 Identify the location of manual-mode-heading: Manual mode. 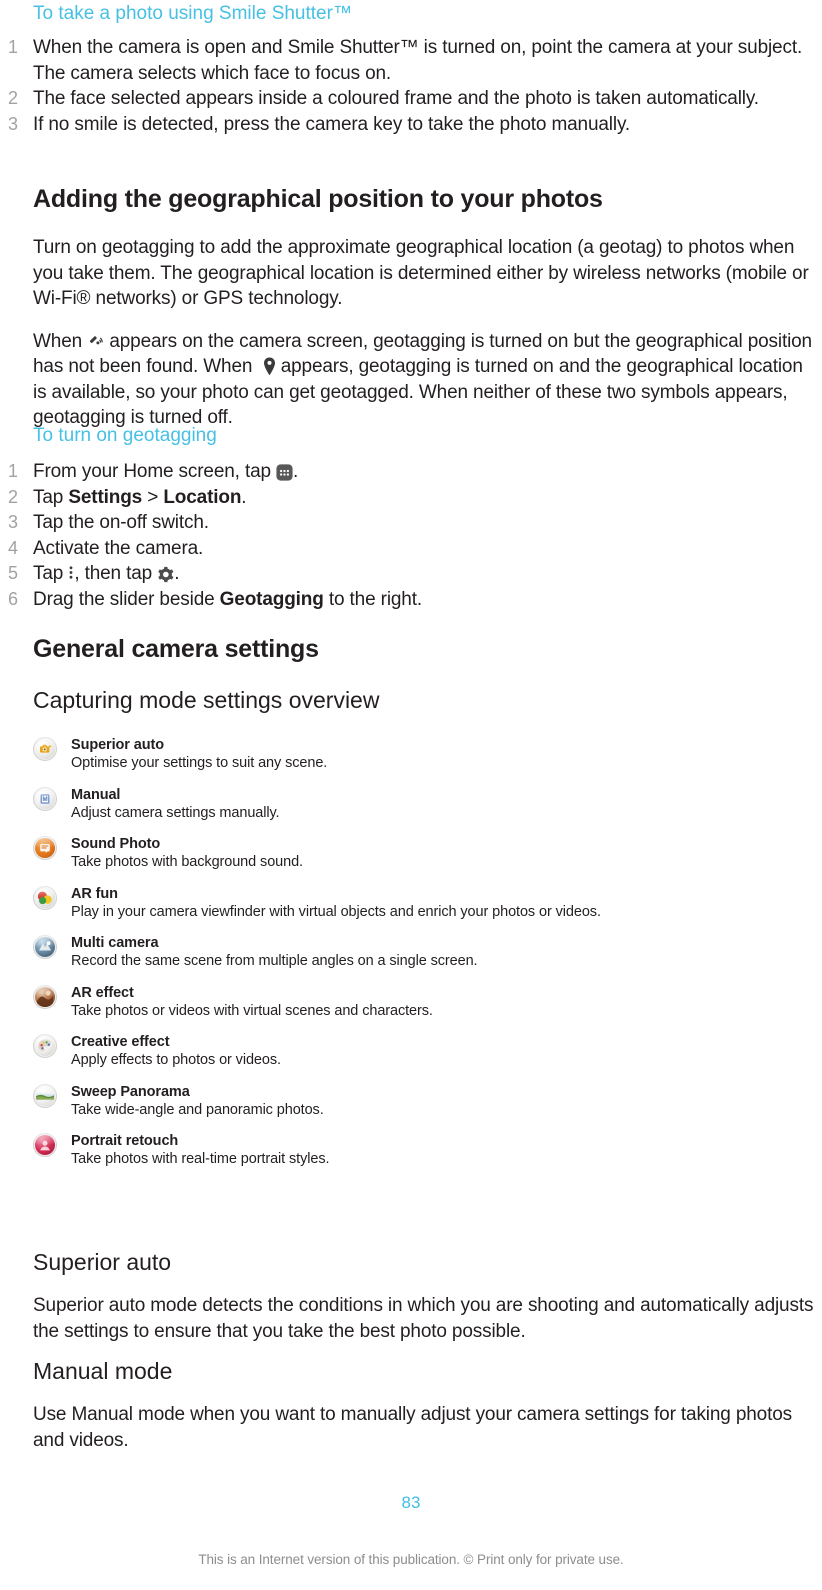
(103, 1371).